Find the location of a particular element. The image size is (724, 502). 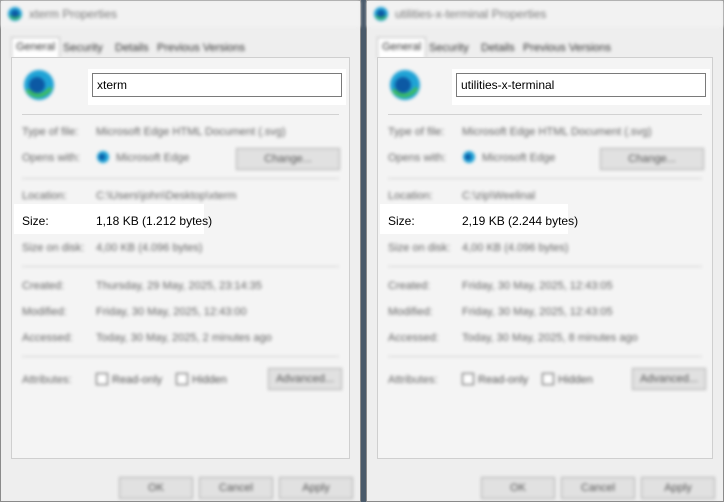

window-title: xterm Properties is located at coordinates (73, 14).